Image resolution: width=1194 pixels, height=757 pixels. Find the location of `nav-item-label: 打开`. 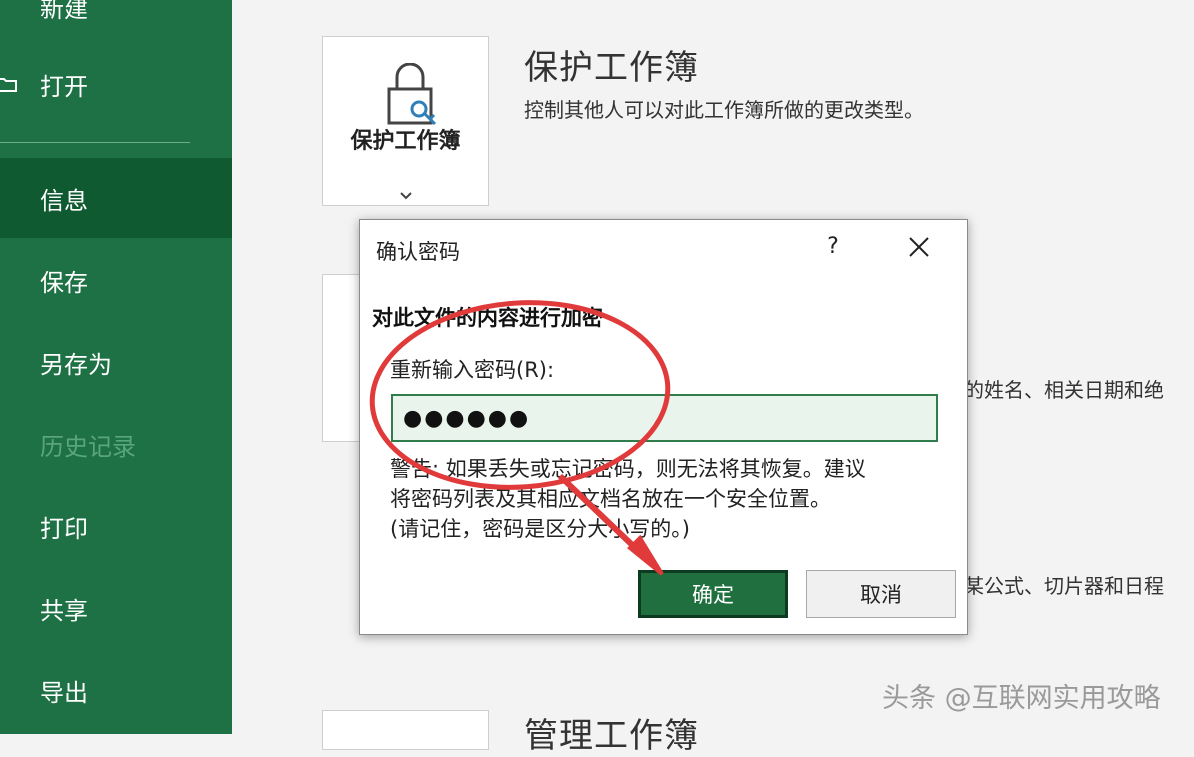

nav-item-label: 打开 is located at coordinates (64, 86).